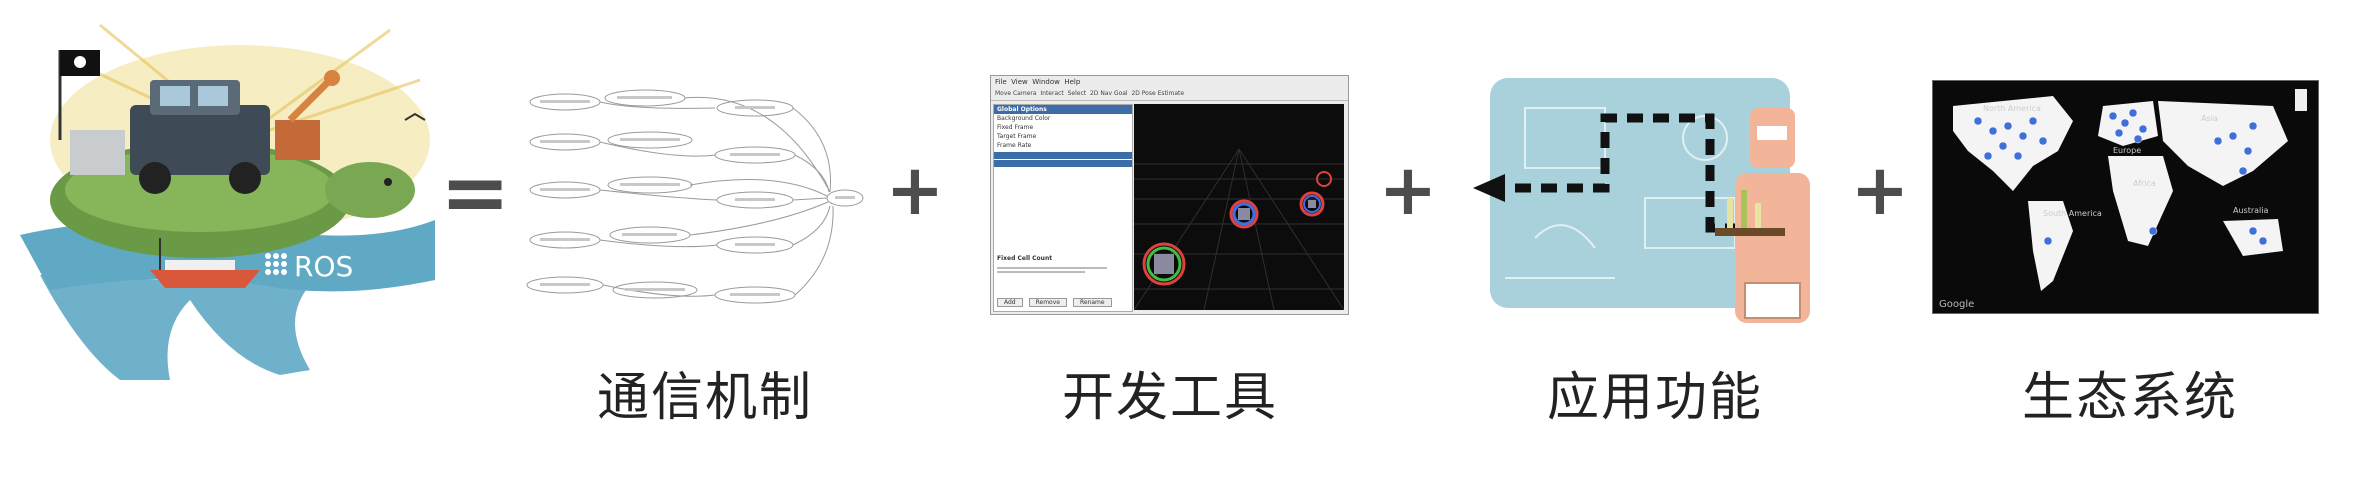  Describe the element at coordinates (2129, 398) in the screenshot. I see `caption-ecosystem: 生态系统` at that location.